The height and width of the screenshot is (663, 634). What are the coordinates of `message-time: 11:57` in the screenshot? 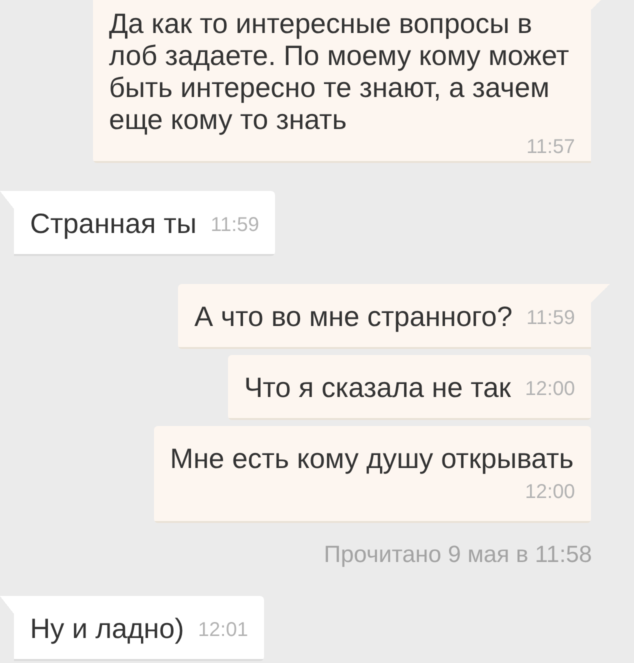 It's located at (550, 147).